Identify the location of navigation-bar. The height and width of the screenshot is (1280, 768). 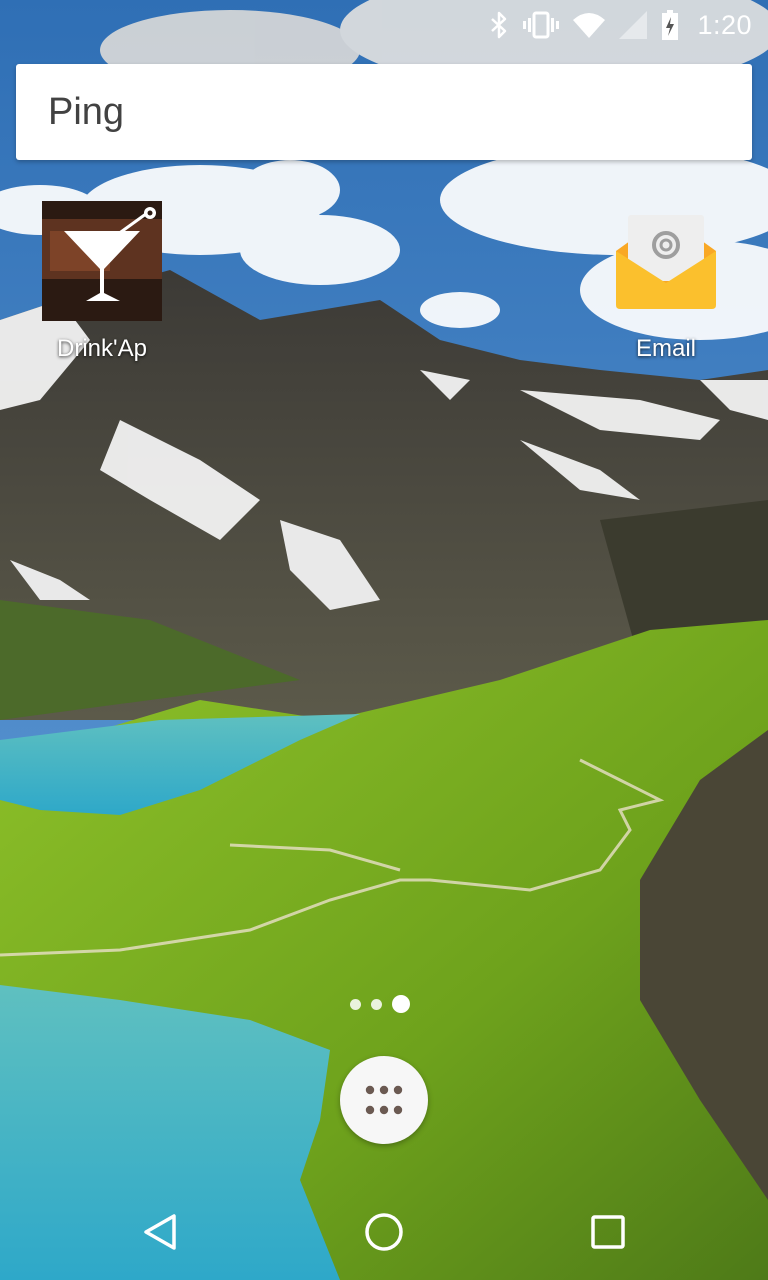
(384, 1232).